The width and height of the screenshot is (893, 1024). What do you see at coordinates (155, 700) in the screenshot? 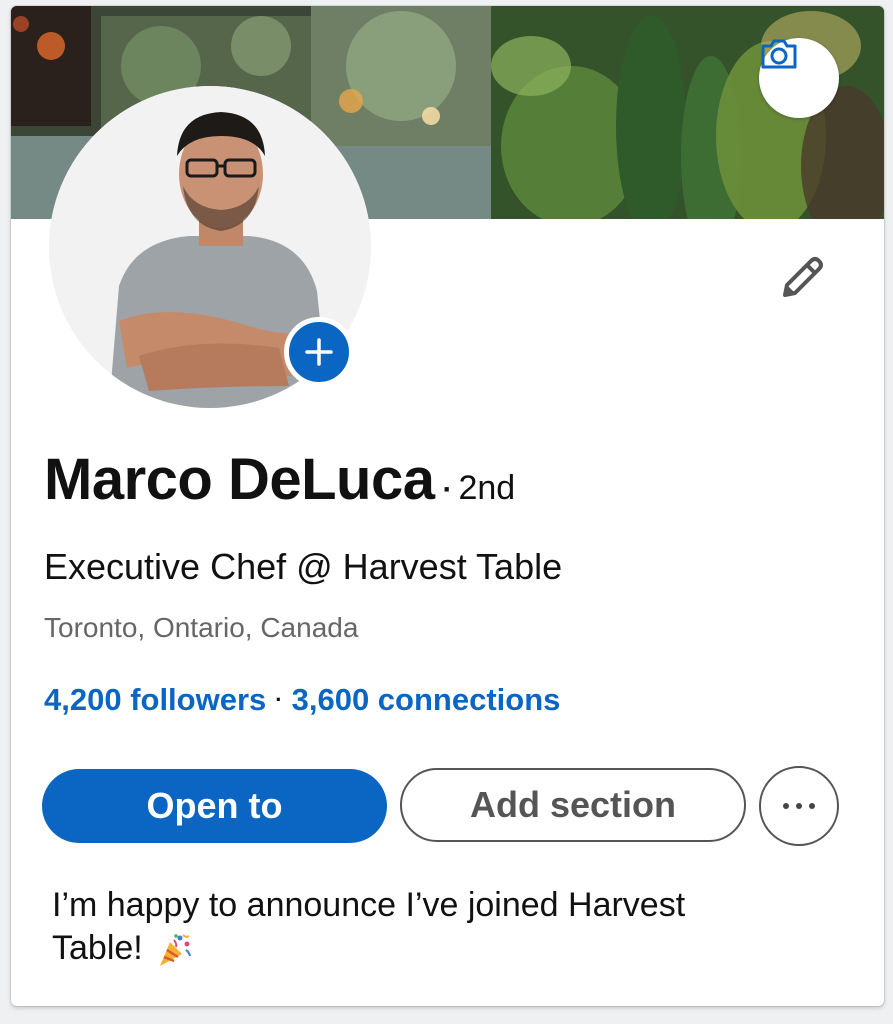
I see `followers-link: 4,200 followers` at bounding box center [155, 700].